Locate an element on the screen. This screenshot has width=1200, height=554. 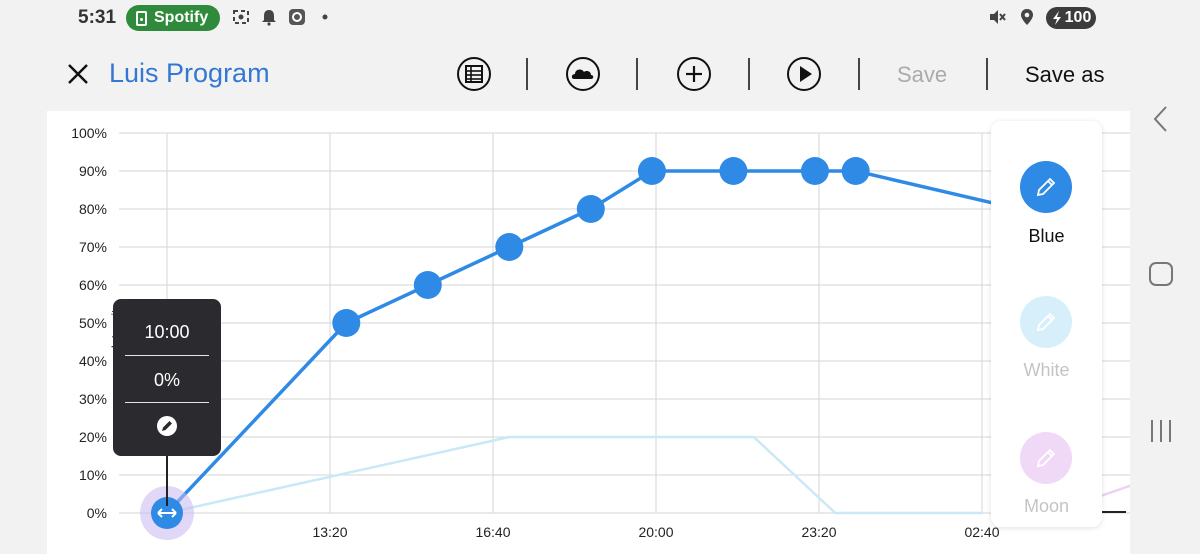
spotify-label: Spotify is located at coordinates (181, 17).